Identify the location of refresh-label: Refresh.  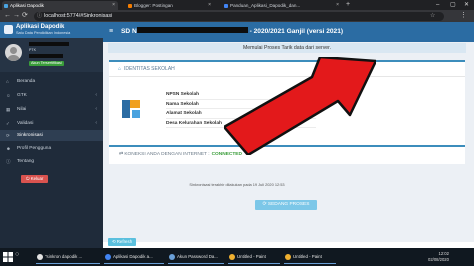
(124, 241).